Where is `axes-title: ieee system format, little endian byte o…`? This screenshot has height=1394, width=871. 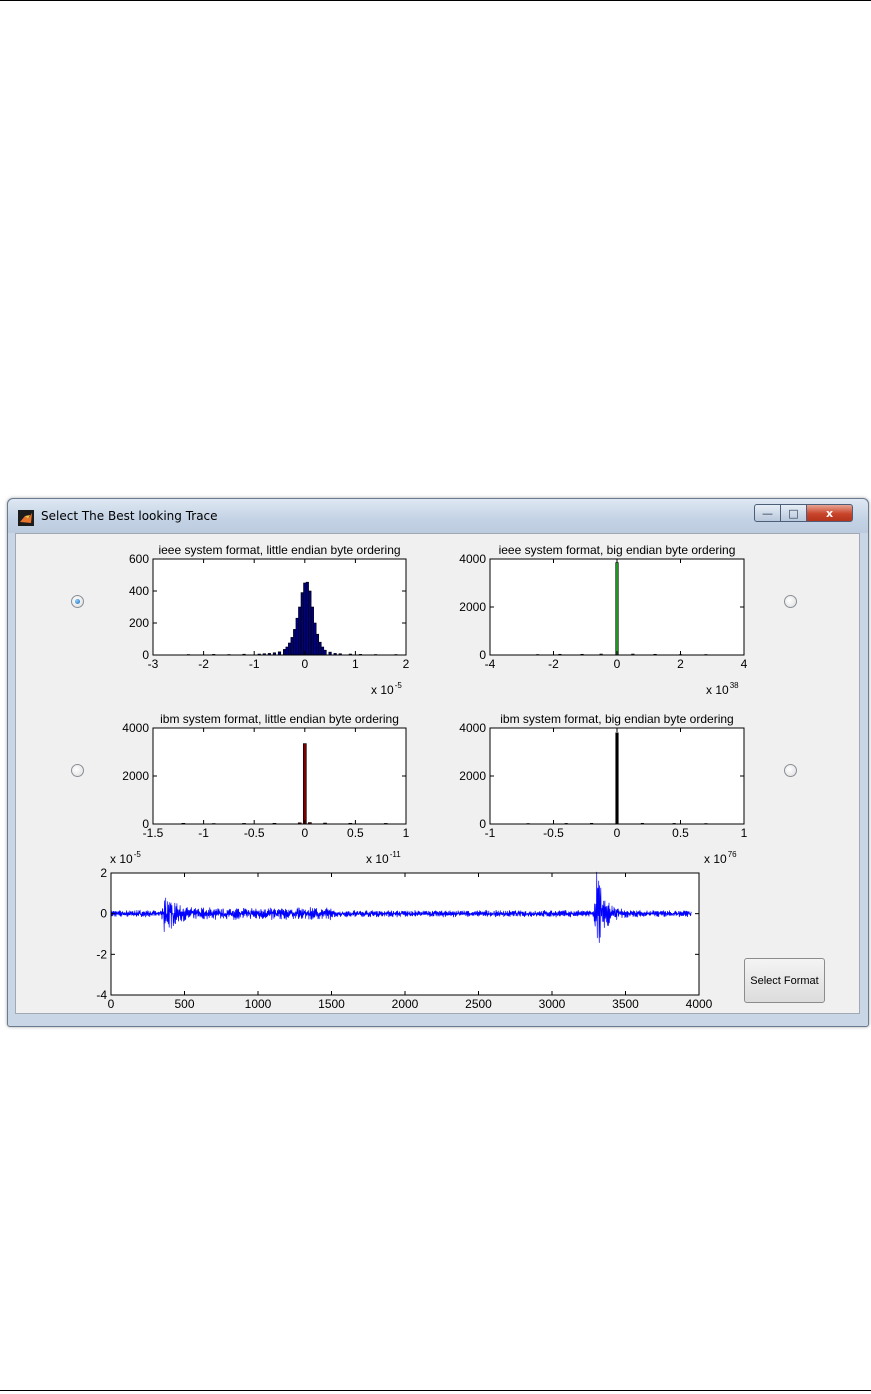
axes-title: ieee system format, little endian byte o… is located at coordinates (279, 550).